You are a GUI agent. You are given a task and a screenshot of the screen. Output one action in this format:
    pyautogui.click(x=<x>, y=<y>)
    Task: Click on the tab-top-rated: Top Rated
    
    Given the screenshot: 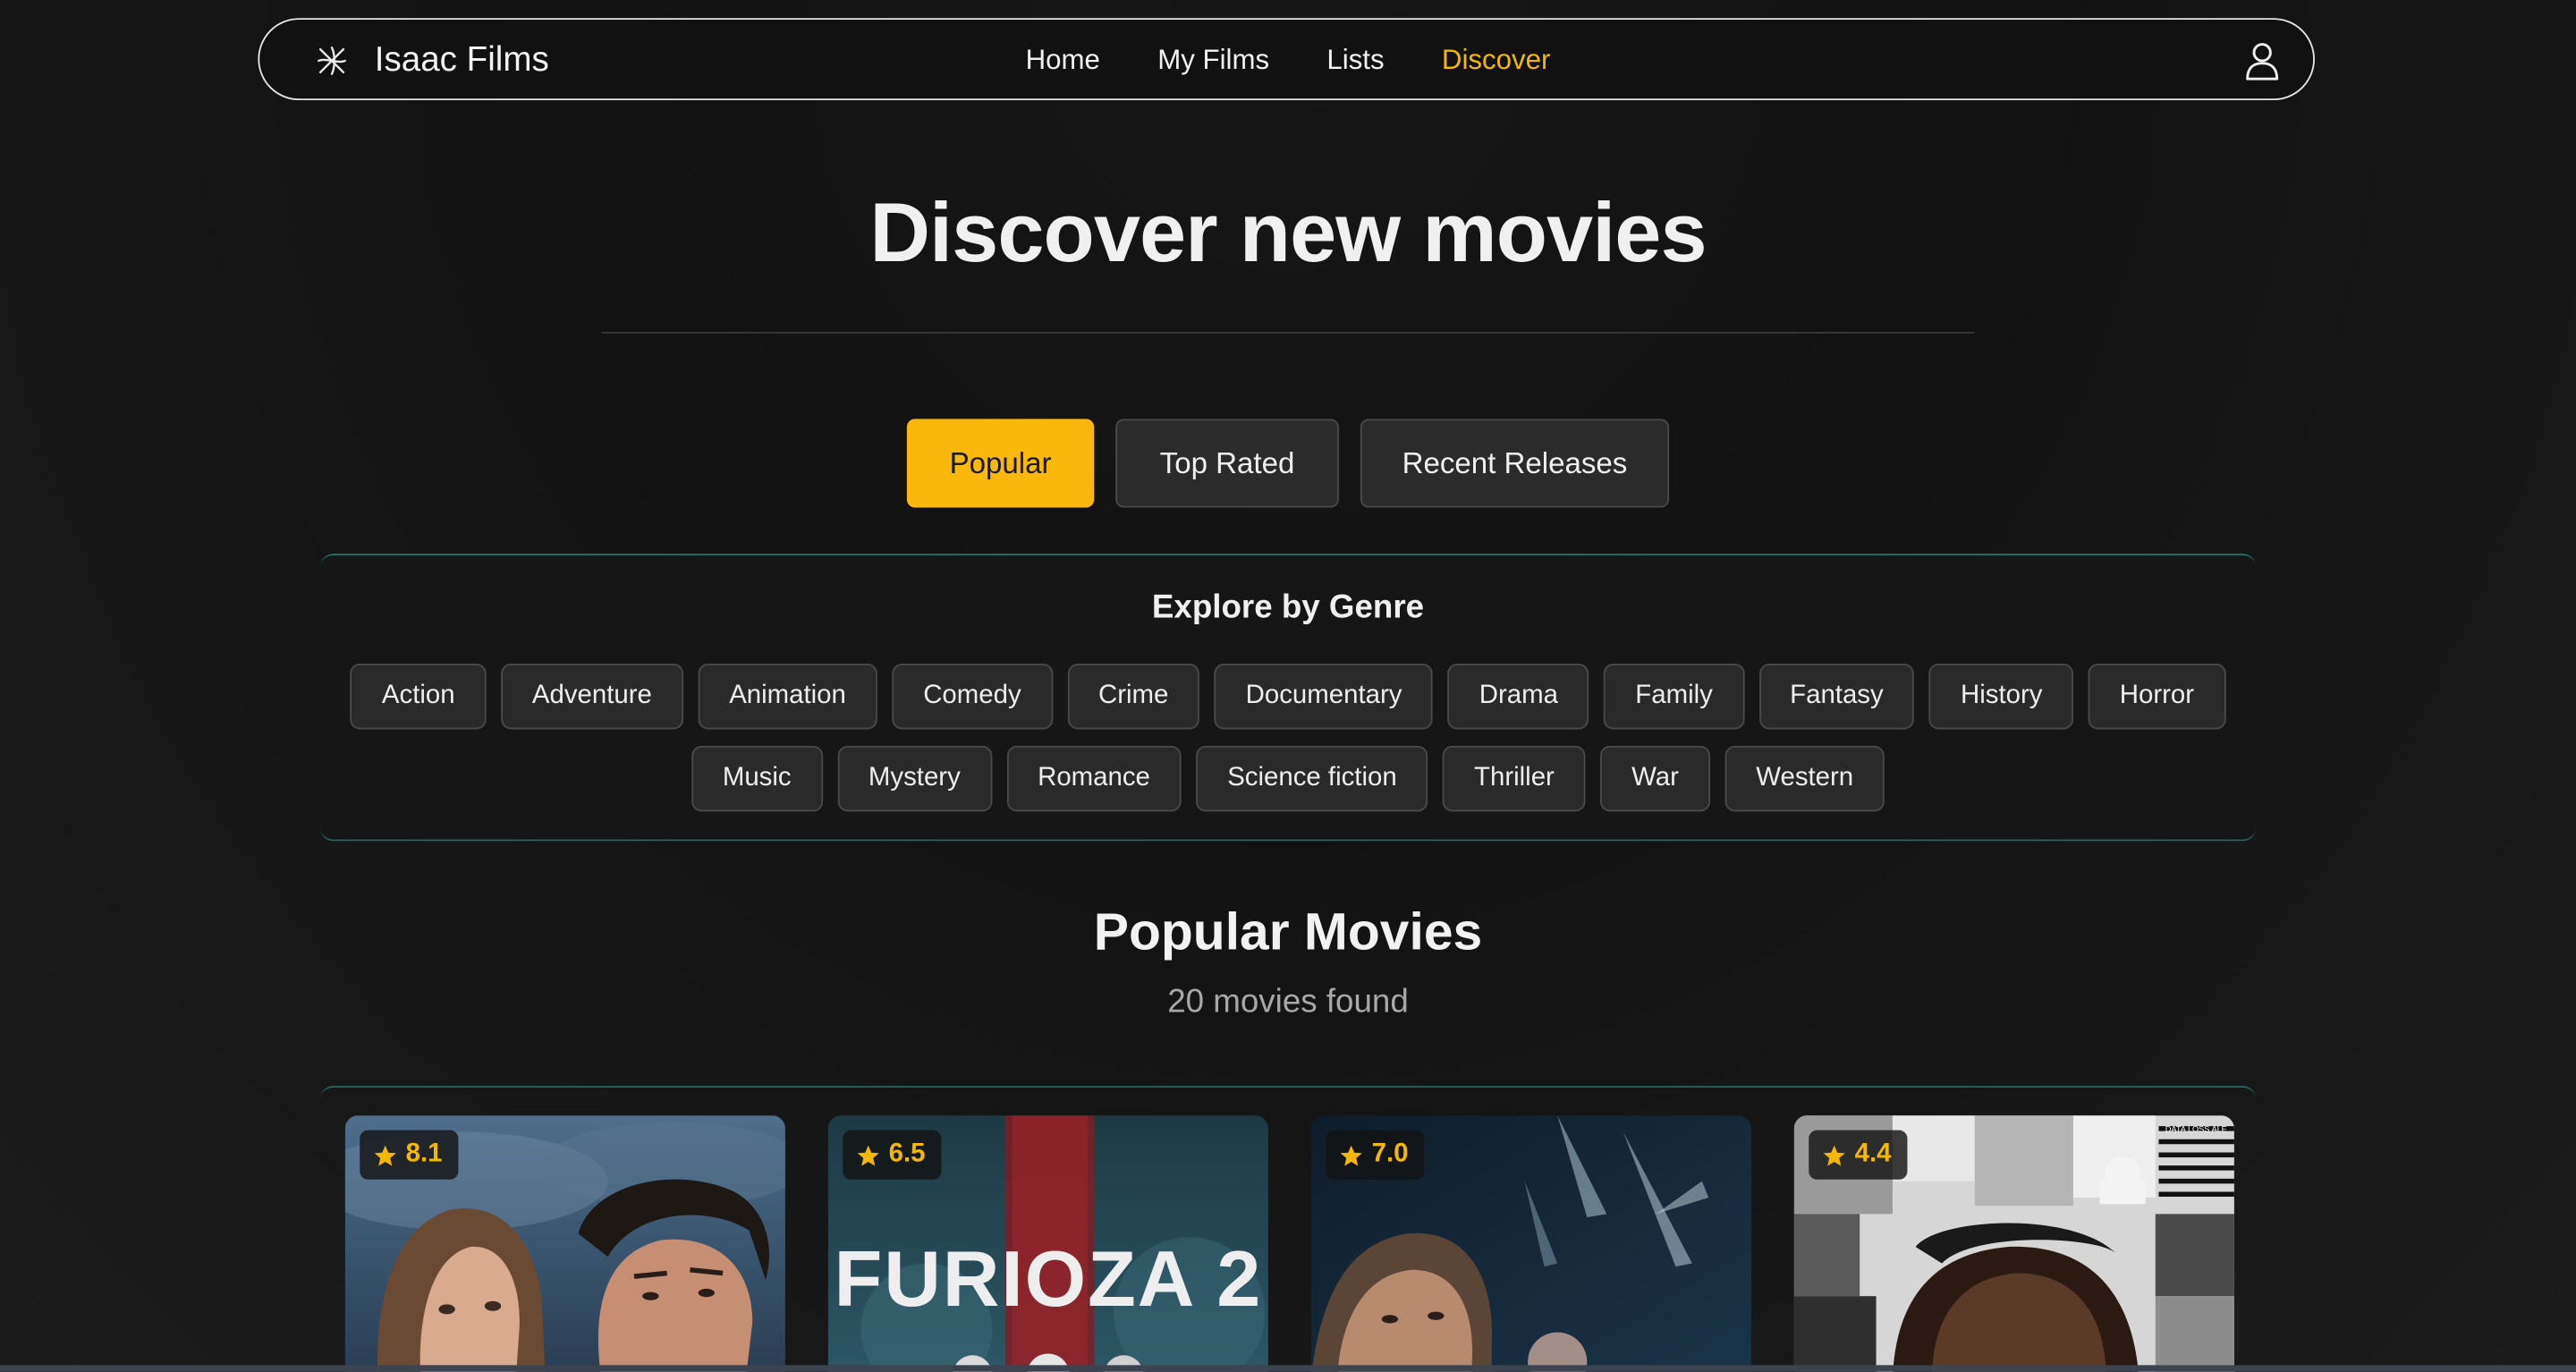 What is the action you would take?
    pyautogui.click(x=1227, y=464)
    